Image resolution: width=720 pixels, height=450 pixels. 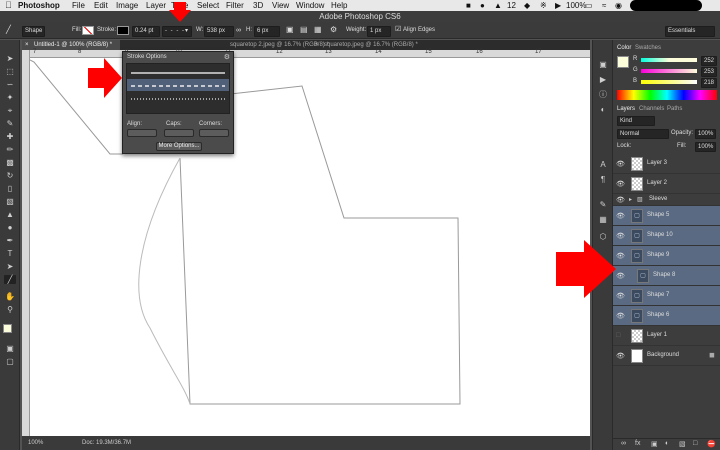 What do you see at coordinates (10, 227) in the screenshot?
I see `dodge-tool-icon: ●` at bounding box center [10, 227].